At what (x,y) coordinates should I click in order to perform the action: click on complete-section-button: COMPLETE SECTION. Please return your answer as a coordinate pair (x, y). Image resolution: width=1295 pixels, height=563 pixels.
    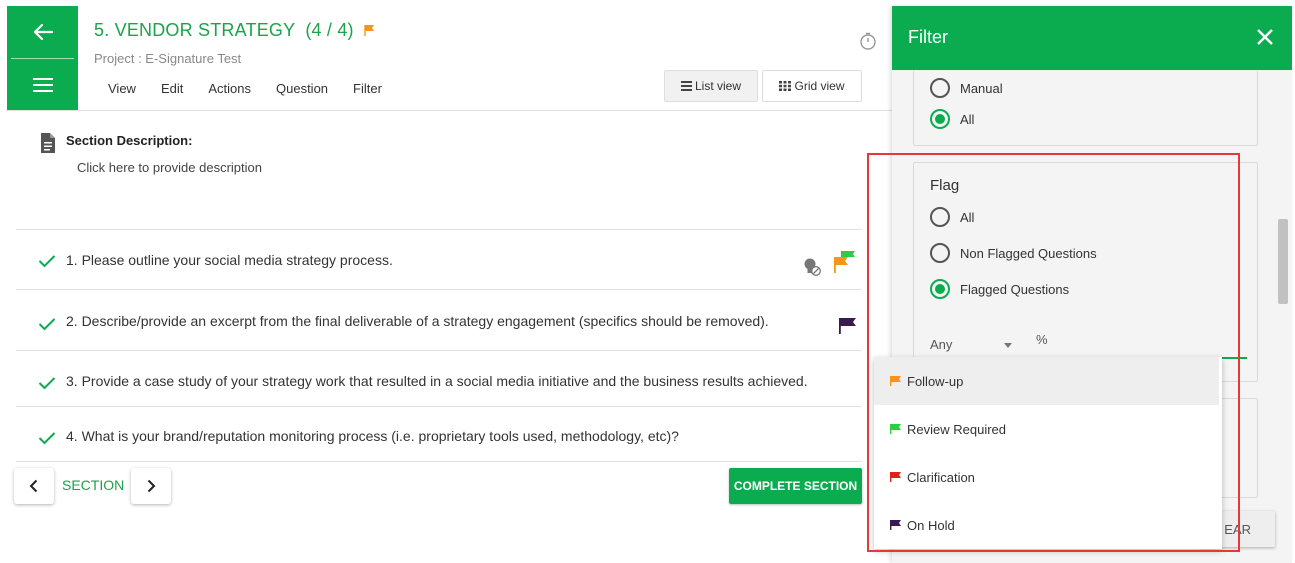
    Looking at the image, I should click on (795, 486).